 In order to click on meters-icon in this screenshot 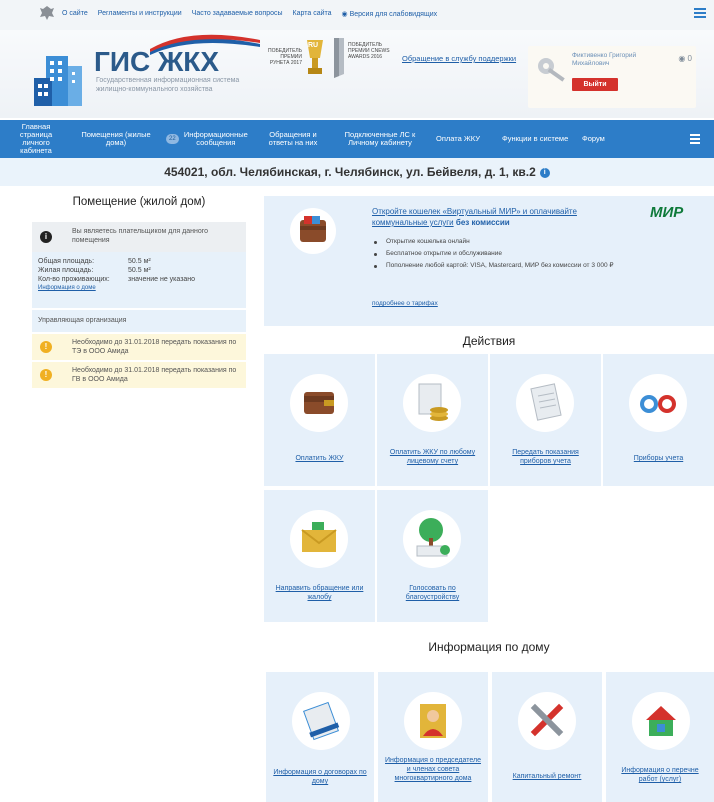, I will do `click(658, 403)`.